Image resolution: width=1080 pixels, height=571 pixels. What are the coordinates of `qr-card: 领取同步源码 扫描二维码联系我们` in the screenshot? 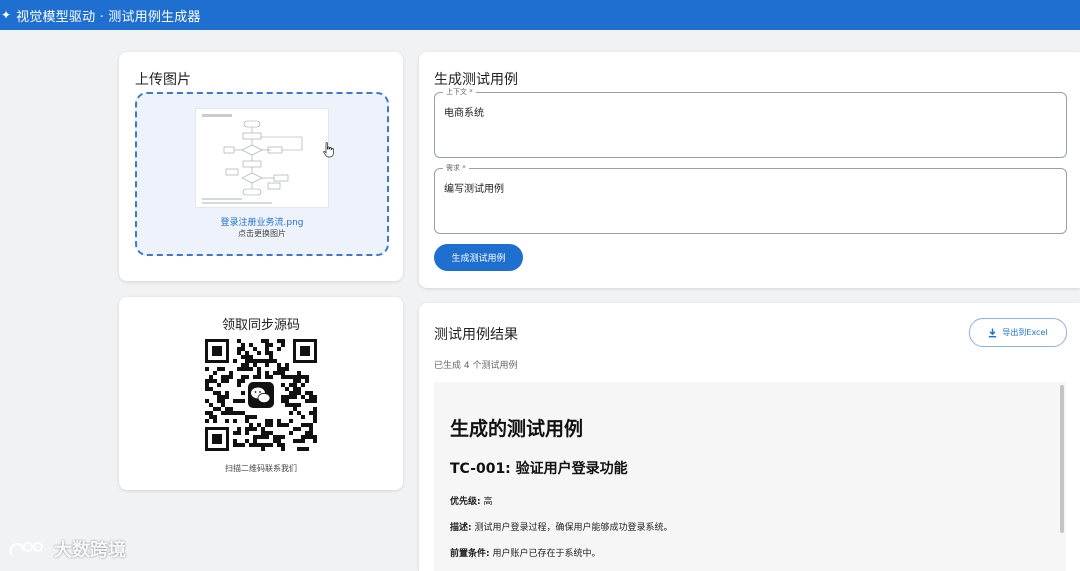 It's located at (261, 393).